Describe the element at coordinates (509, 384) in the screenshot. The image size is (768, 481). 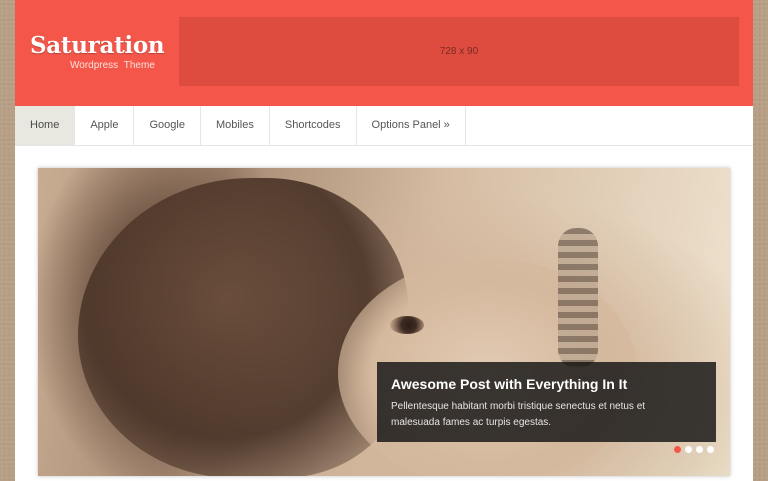
I see `slide-caption-title: Awesome Post with Everything In It` at that location.